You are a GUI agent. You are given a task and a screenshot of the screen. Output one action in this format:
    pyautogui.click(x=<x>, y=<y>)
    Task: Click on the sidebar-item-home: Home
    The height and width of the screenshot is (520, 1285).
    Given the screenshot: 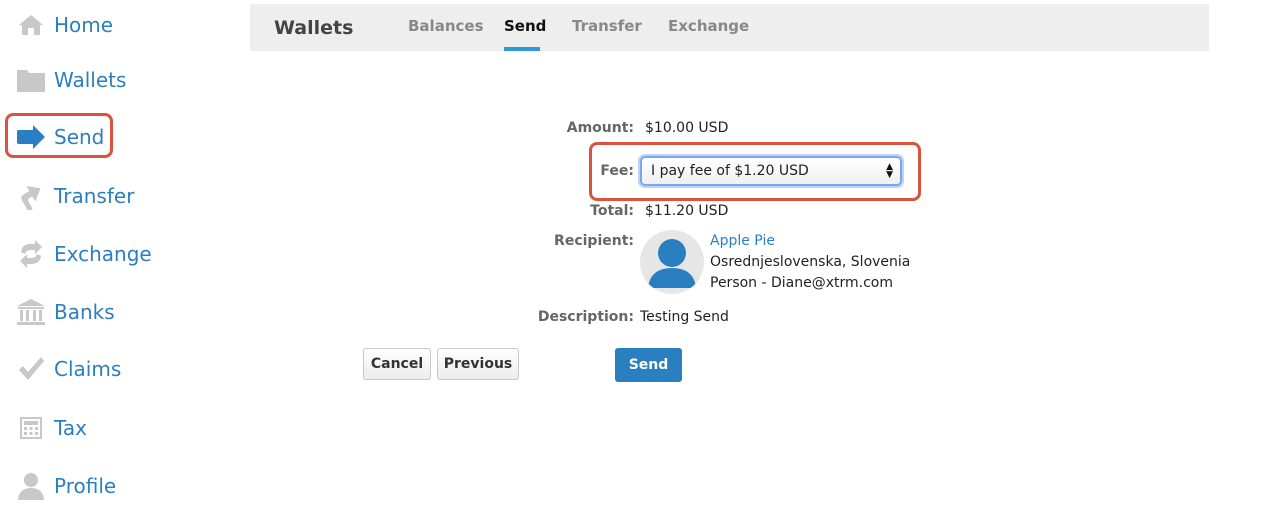 What is the action you would take?
    pyautogui.click(x=64, y=25)
    